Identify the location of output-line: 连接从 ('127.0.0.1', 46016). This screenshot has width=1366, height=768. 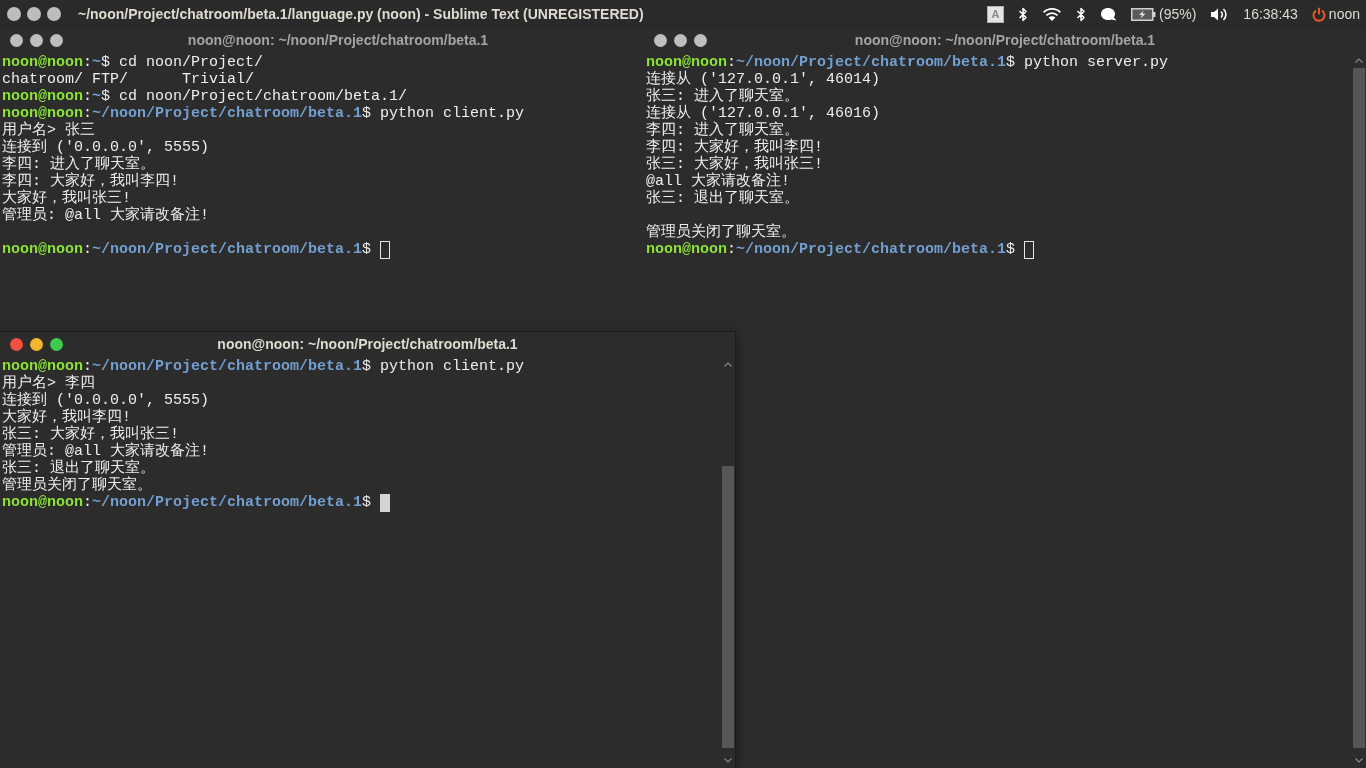
(763, 113).